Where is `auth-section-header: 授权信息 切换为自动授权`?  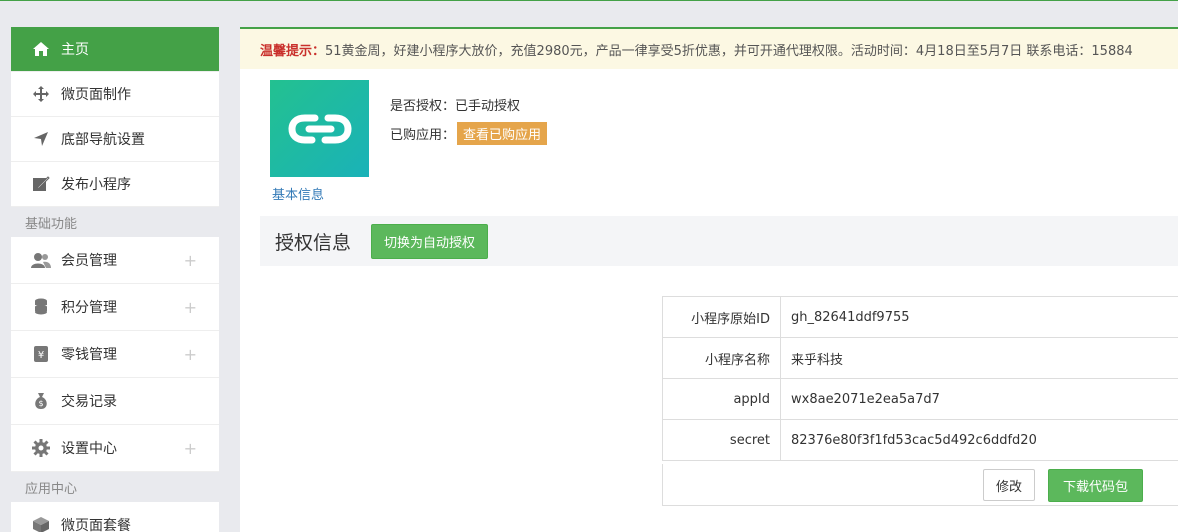
auth-section-header: 授权信息 切换为自动授权 is located at coordinates (719, 241).